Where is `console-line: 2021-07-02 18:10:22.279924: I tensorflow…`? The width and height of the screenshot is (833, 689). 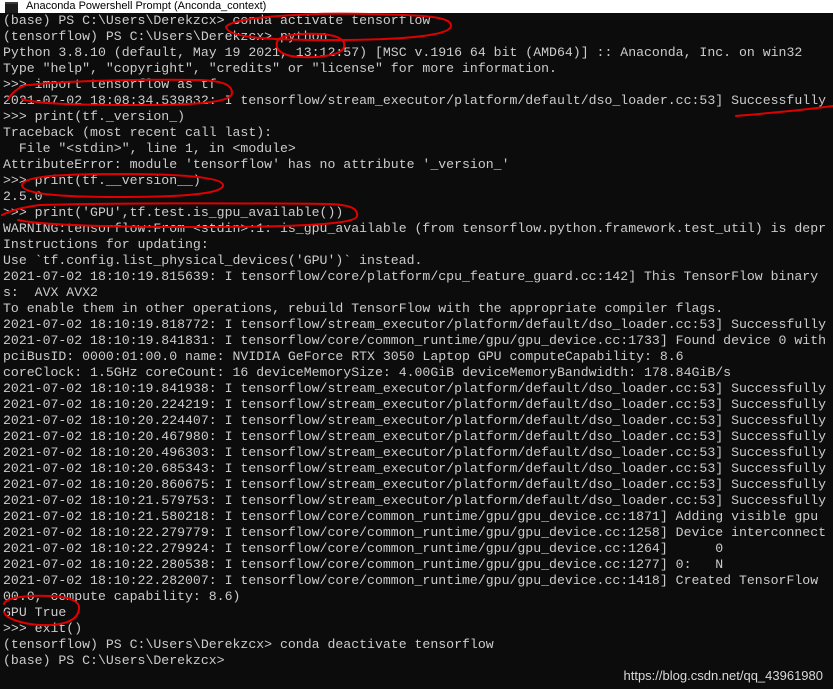 console-line: 2021-07-02 18:10:22.279924: I tensorflow… is located at coordinates (363, 548).